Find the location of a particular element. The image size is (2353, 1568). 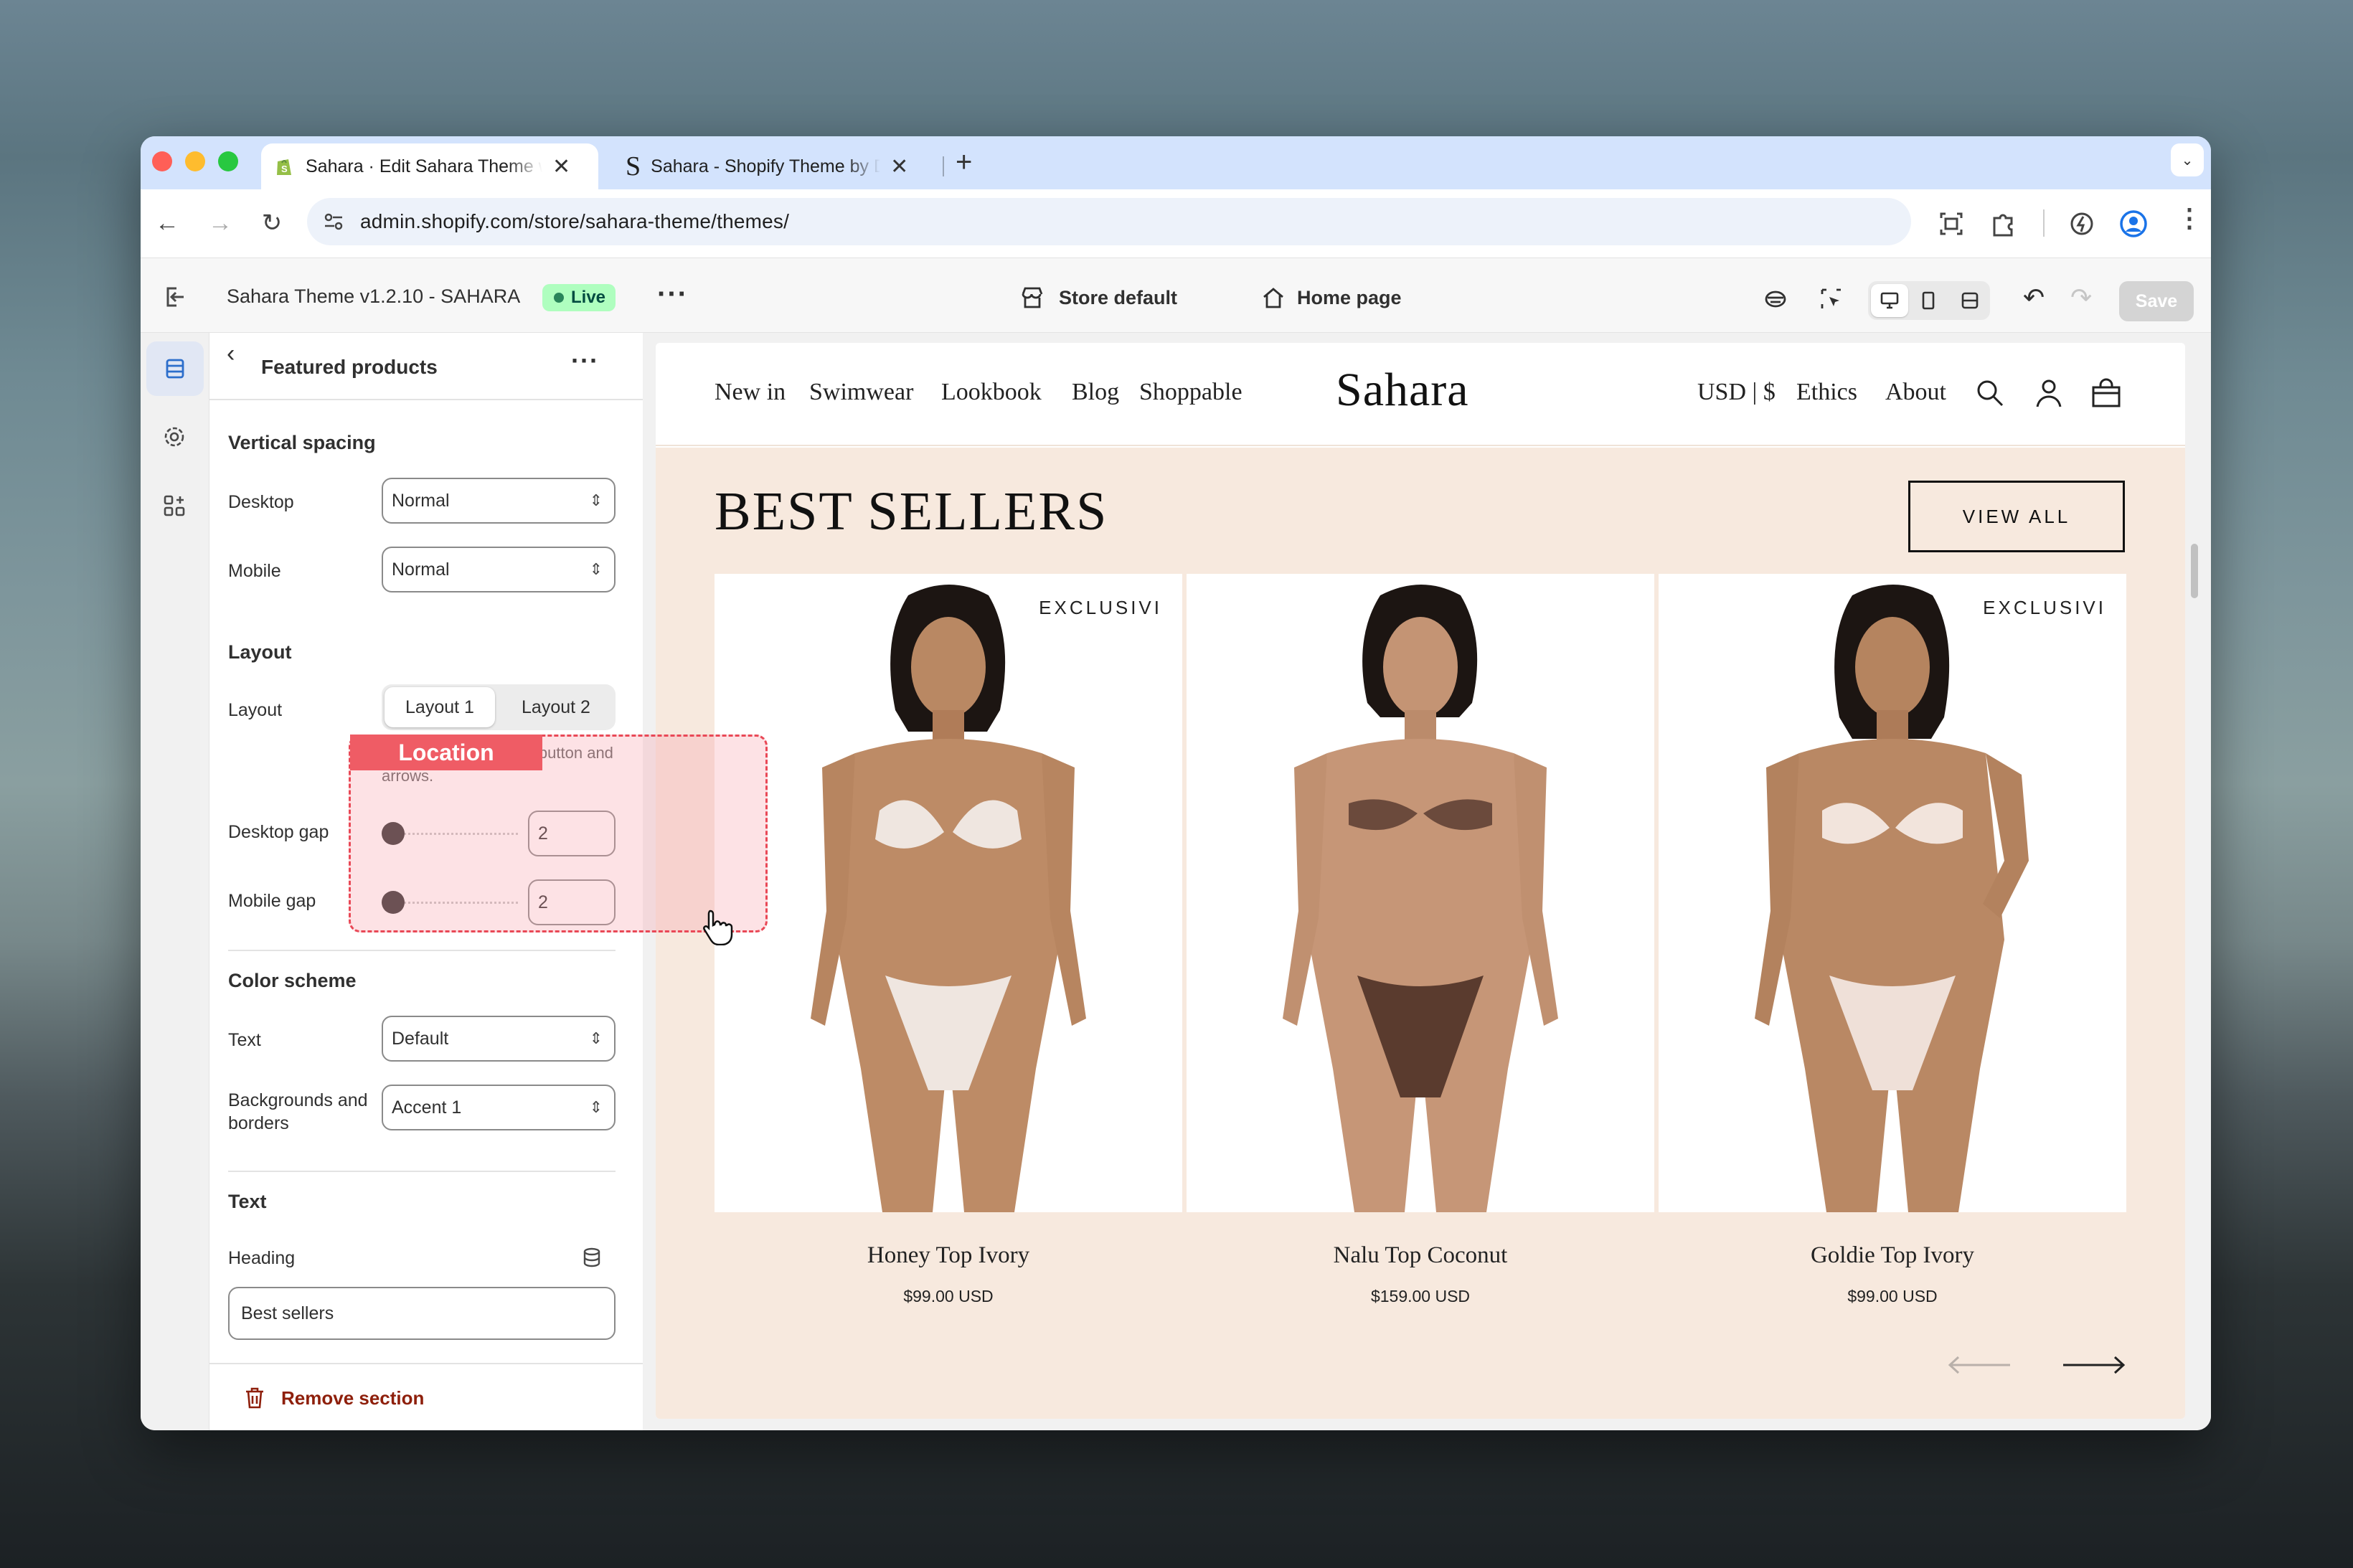

account-icon is located at coordinates (2049, 393).